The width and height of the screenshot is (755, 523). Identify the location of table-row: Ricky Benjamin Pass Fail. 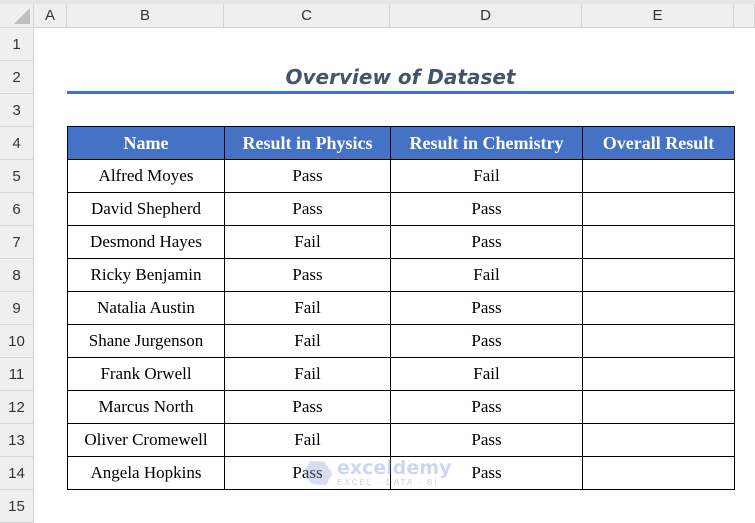
(401, 275).